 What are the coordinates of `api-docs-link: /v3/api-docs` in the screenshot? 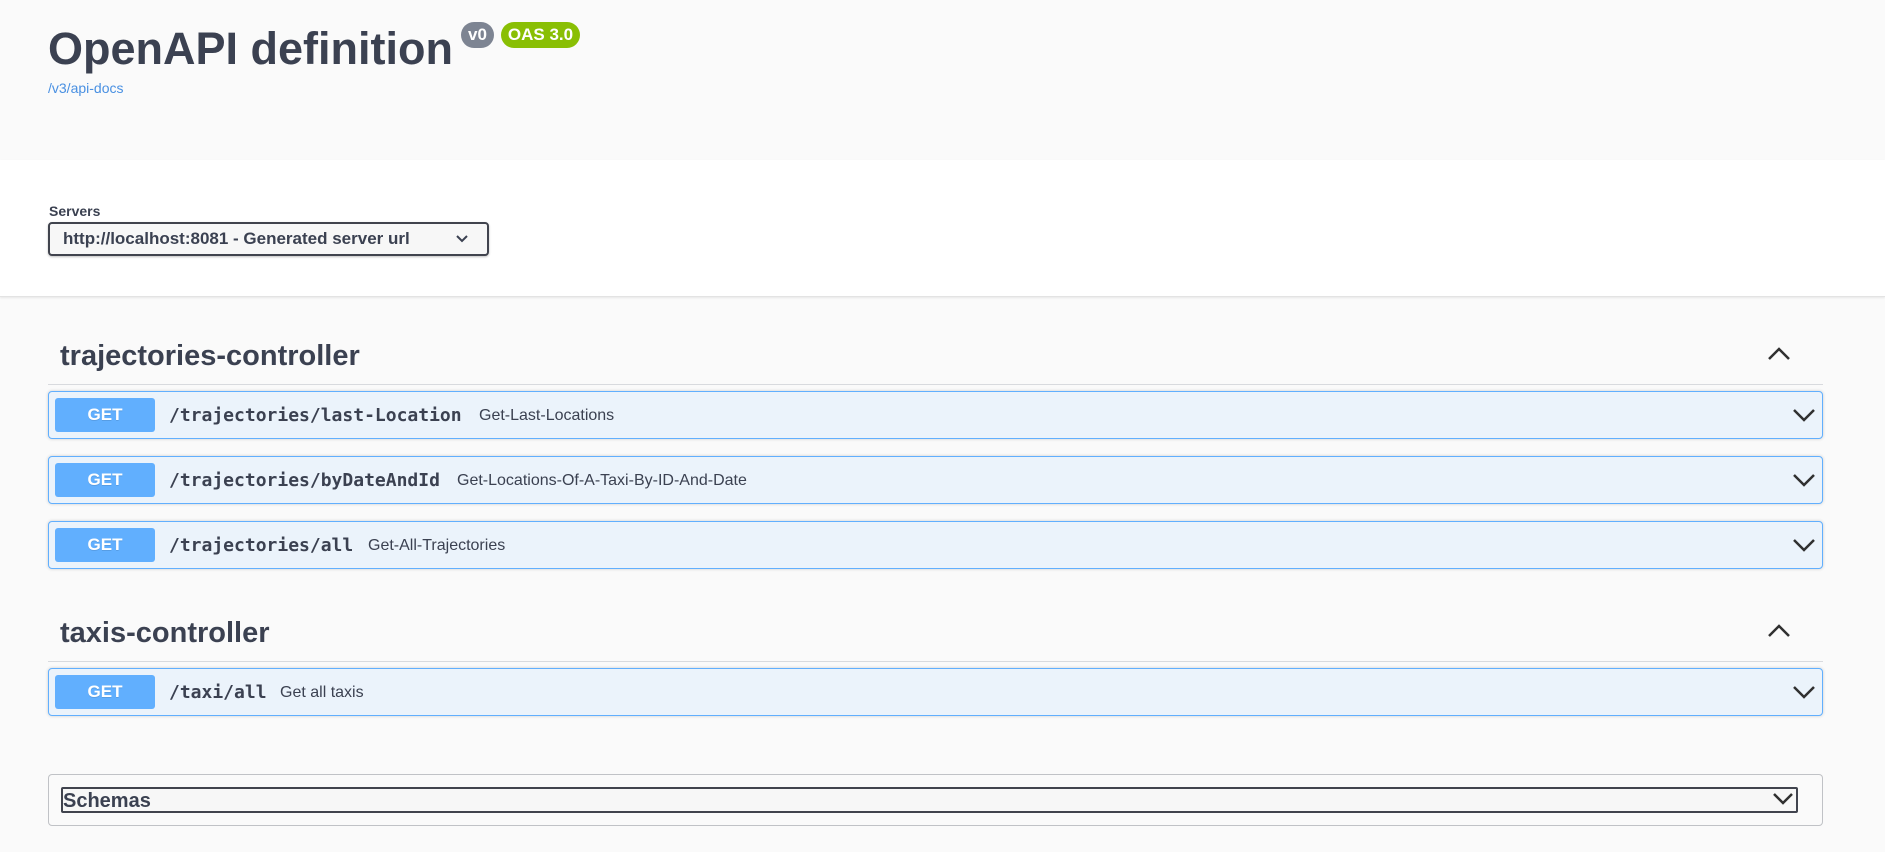 It's located at (85, 88).